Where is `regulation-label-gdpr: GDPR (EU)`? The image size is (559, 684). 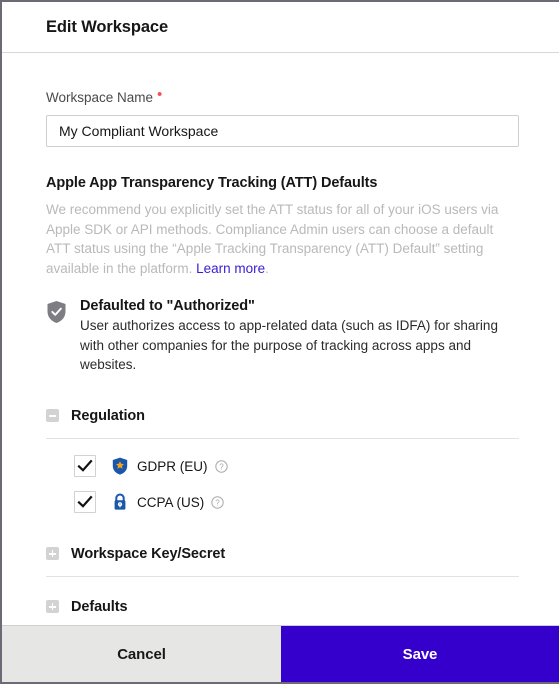
regulation-label-gdpr: GDPR (EU) is located at coordinates (172, 466).